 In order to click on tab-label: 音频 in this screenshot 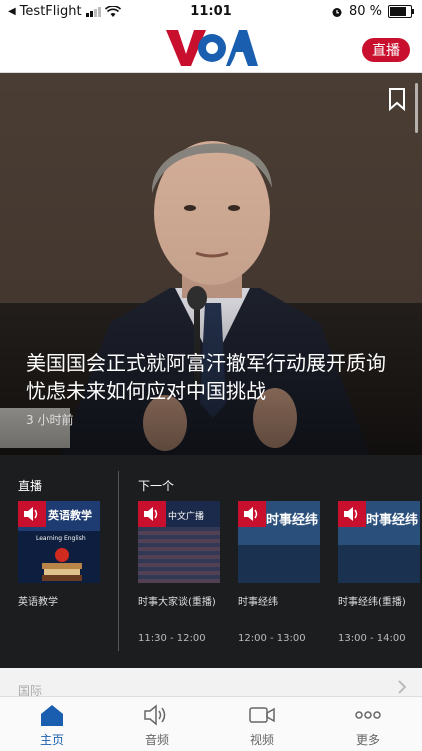, I will do `click(156, 740)`.